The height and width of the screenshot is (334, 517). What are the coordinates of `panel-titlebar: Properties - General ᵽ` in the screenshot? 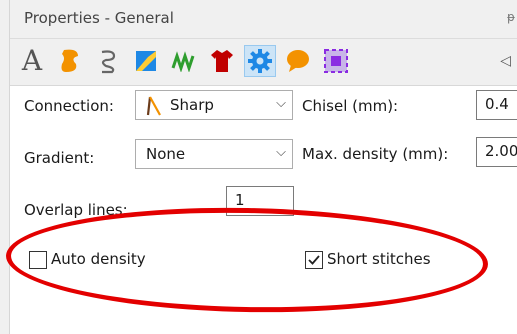 It's located at (263, 19).